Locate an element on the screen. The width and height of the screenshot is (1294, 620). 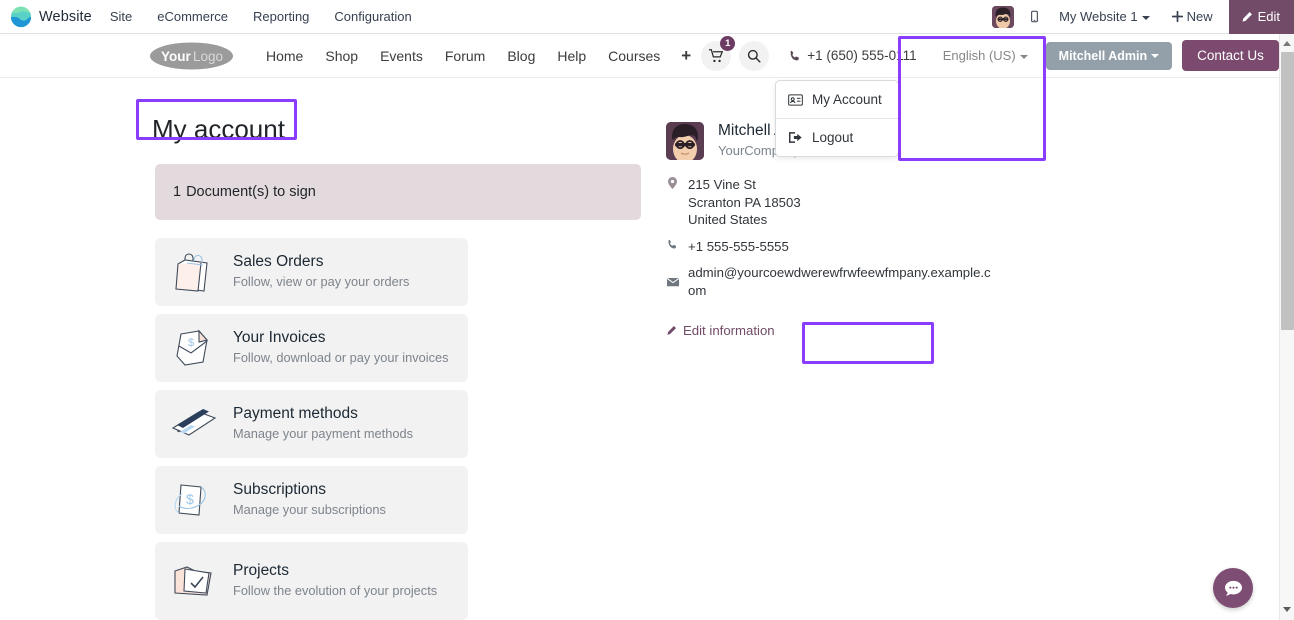
plus-icon is located at coordinates (1177, 16).